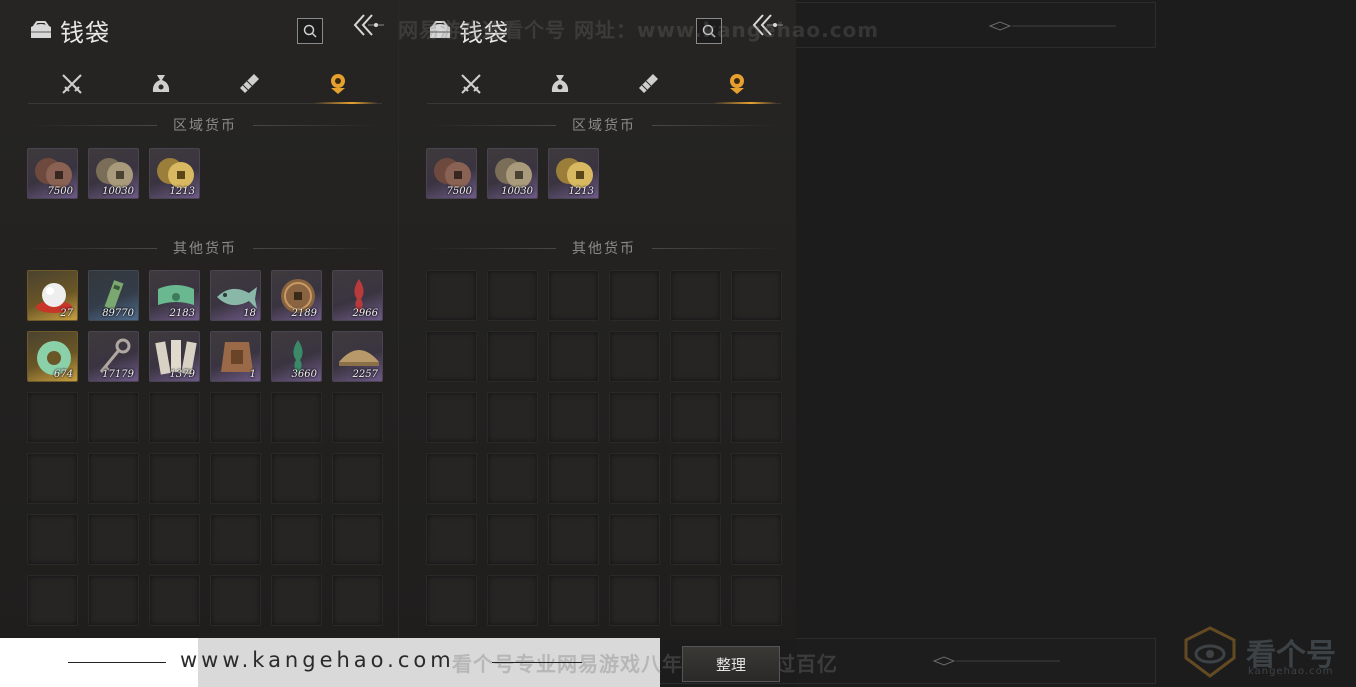 The width and height of the screenshot is (1356, 687). What do you see at coordinates (296, 295) in the screenshot?
I see `currency-slot: 2189` at bounding box center [296, 295].